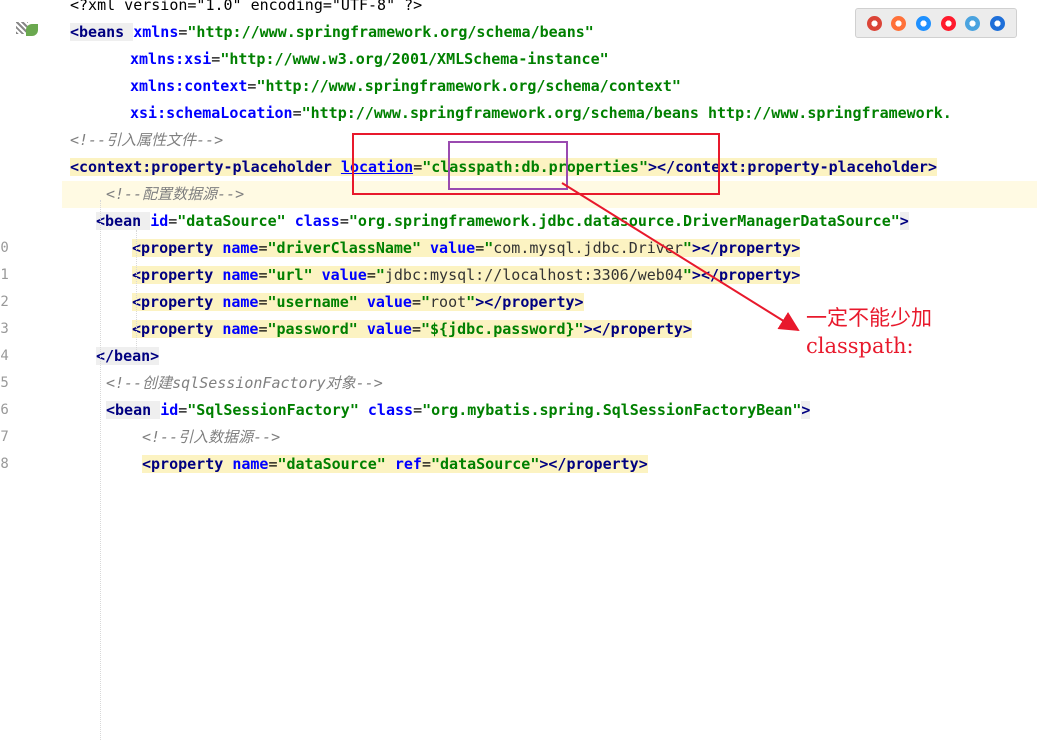  Describe the element at coordinates (136, 290) in the screenshot. I see `indent-guide` at that location.